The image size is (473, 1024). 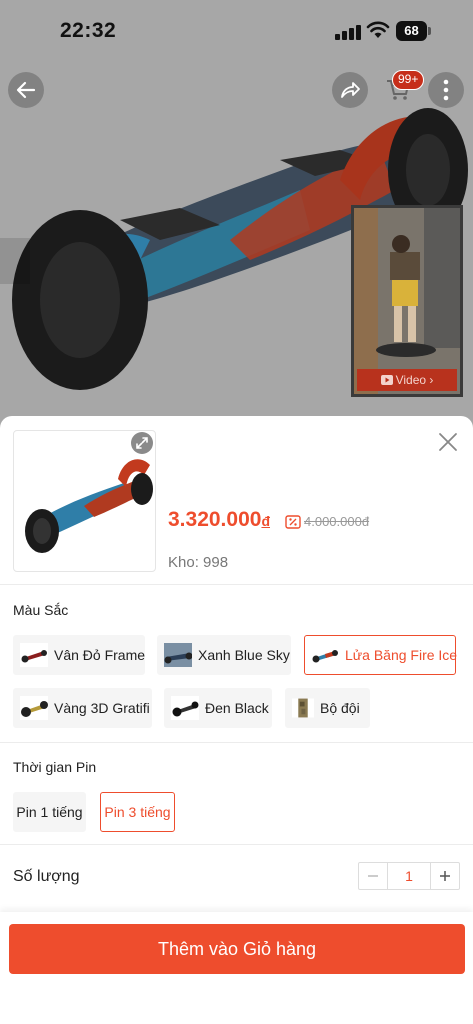 What do you see at coordinates (411, 380) in the screenshot?
I see `video-label-text: Video` at bounding box center [411, 380].